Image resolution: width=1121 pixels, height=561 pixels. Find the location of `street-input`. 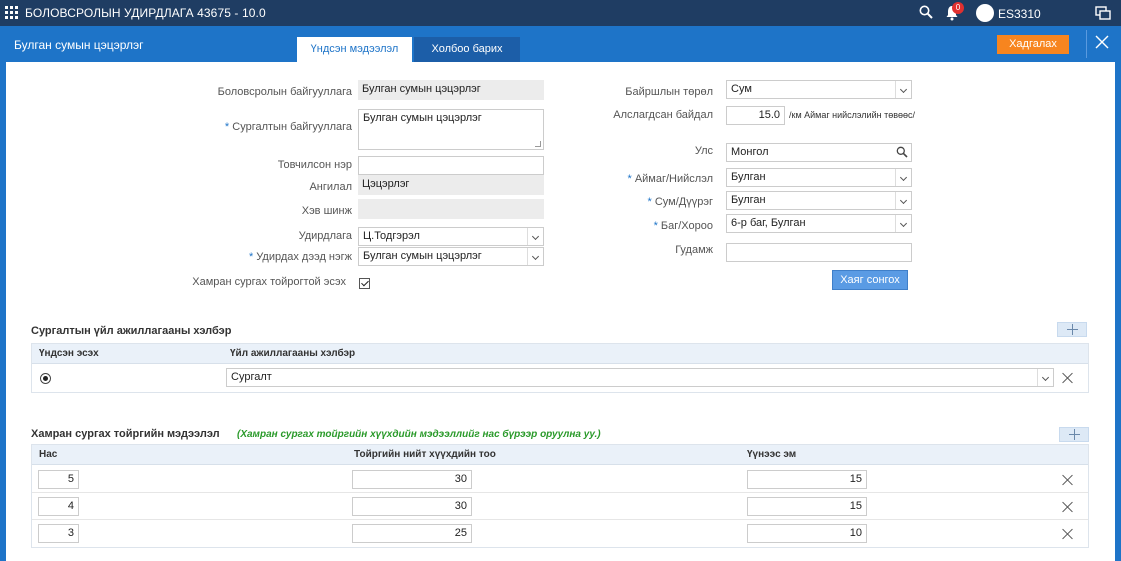

street-input is located at coordinates (819, 252).